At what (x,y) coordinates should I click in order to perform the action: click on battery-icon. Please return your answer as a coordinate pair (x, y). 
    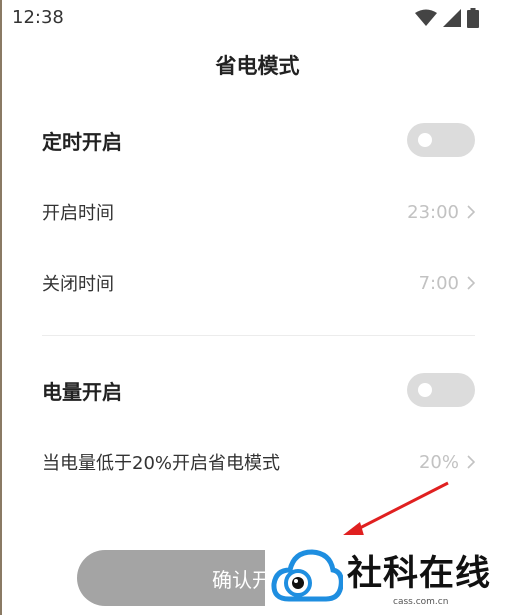
    Looking at the image, I should click on (473, 18).